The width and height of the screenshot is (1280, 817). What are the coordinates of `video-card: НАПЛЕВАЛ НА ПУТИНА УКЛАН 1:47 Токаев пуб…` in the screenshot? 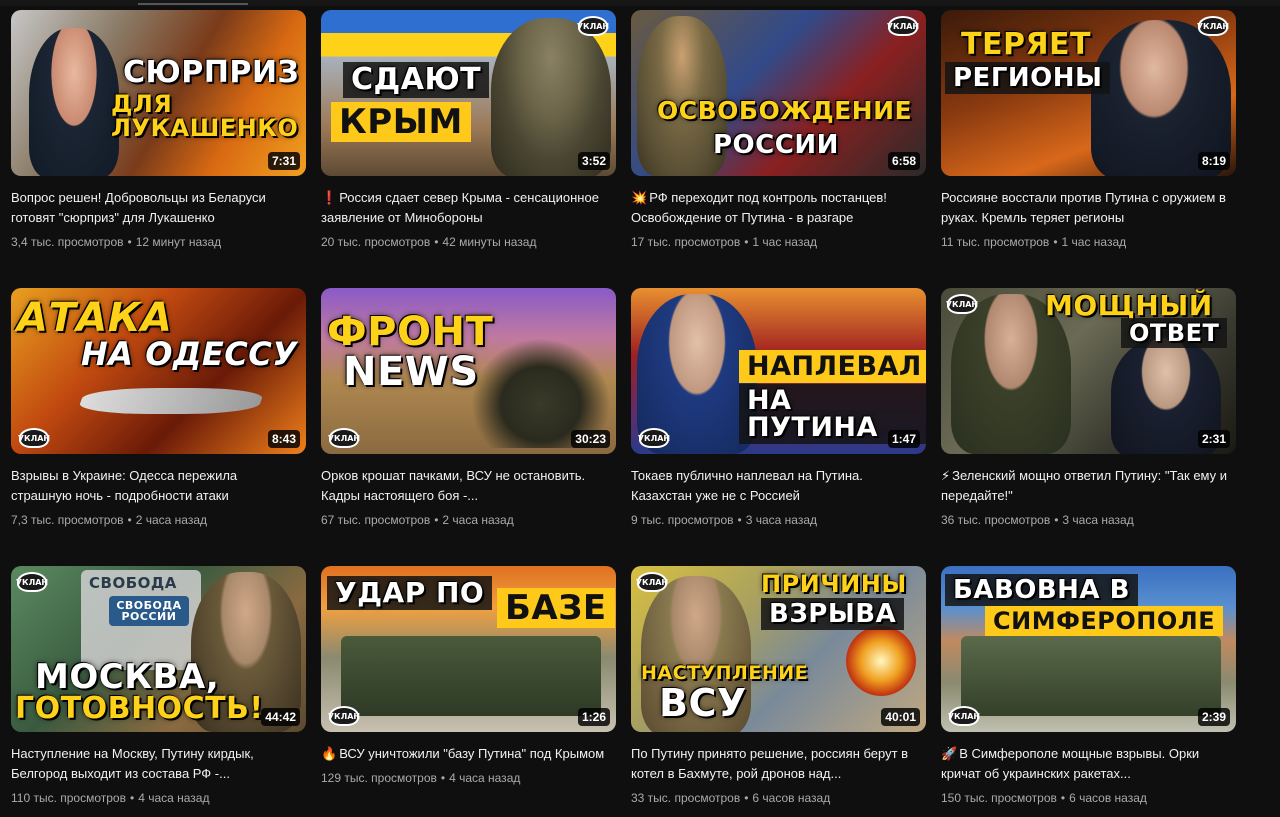 It's located at (778, 427).